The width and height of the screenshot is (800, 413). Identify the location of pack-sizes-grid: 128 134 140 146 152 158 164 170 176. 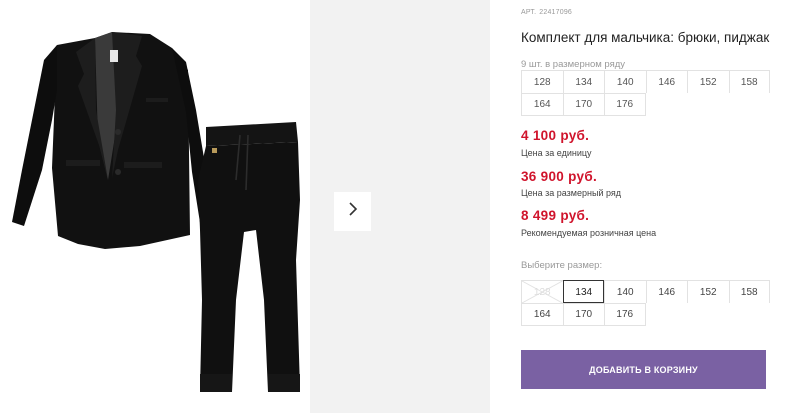
(646, 93).